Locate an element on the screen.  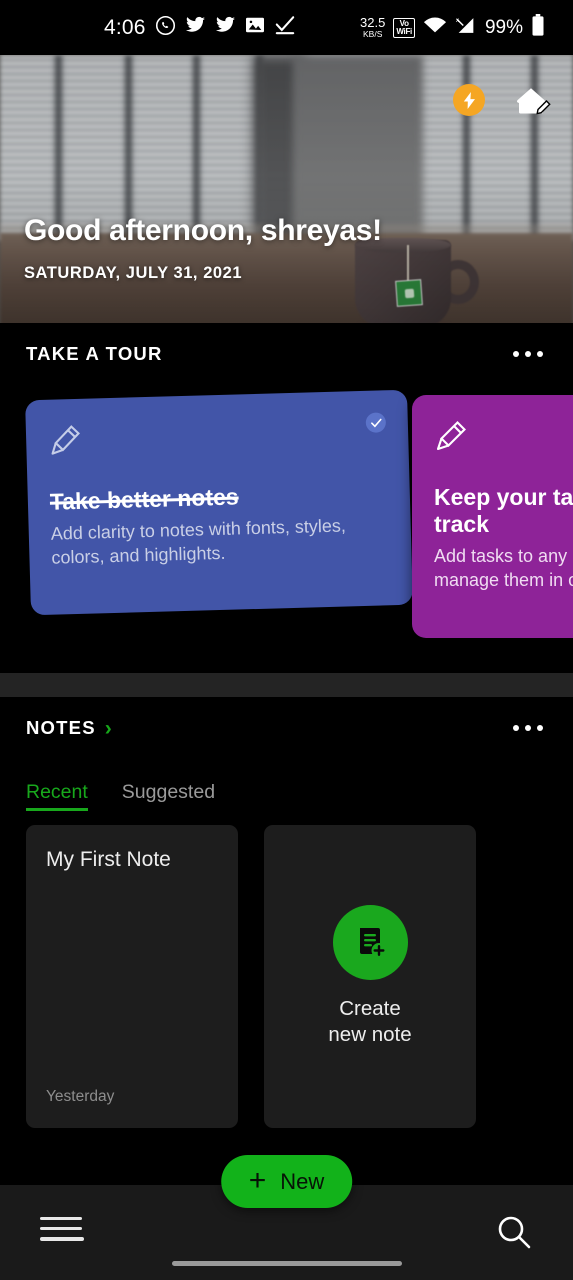
battery-icon is located at coordinates (538, 27).